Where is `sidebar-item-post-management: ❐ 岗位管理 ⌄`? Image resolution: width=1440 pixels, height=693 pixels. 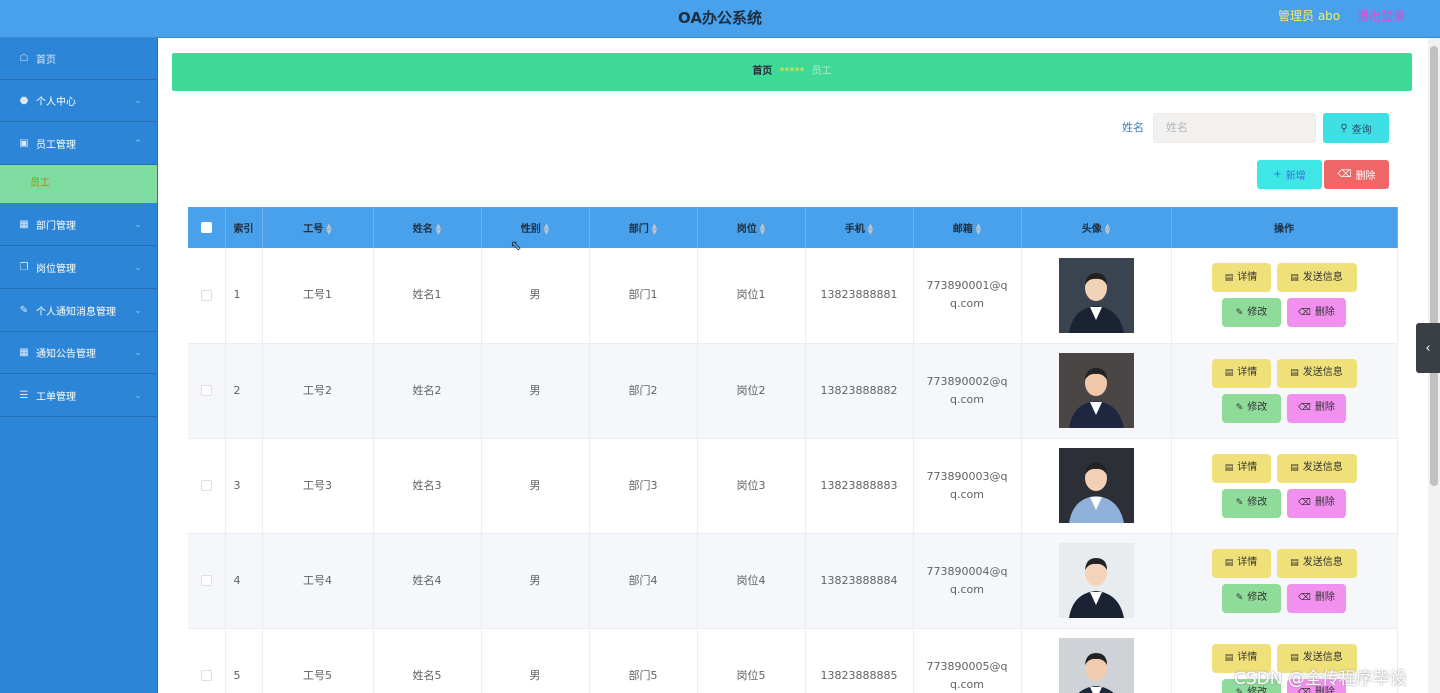
sidebar-item-post-management: ❐ 岗位管理 ⌄ is located at coordinates (78, 268).